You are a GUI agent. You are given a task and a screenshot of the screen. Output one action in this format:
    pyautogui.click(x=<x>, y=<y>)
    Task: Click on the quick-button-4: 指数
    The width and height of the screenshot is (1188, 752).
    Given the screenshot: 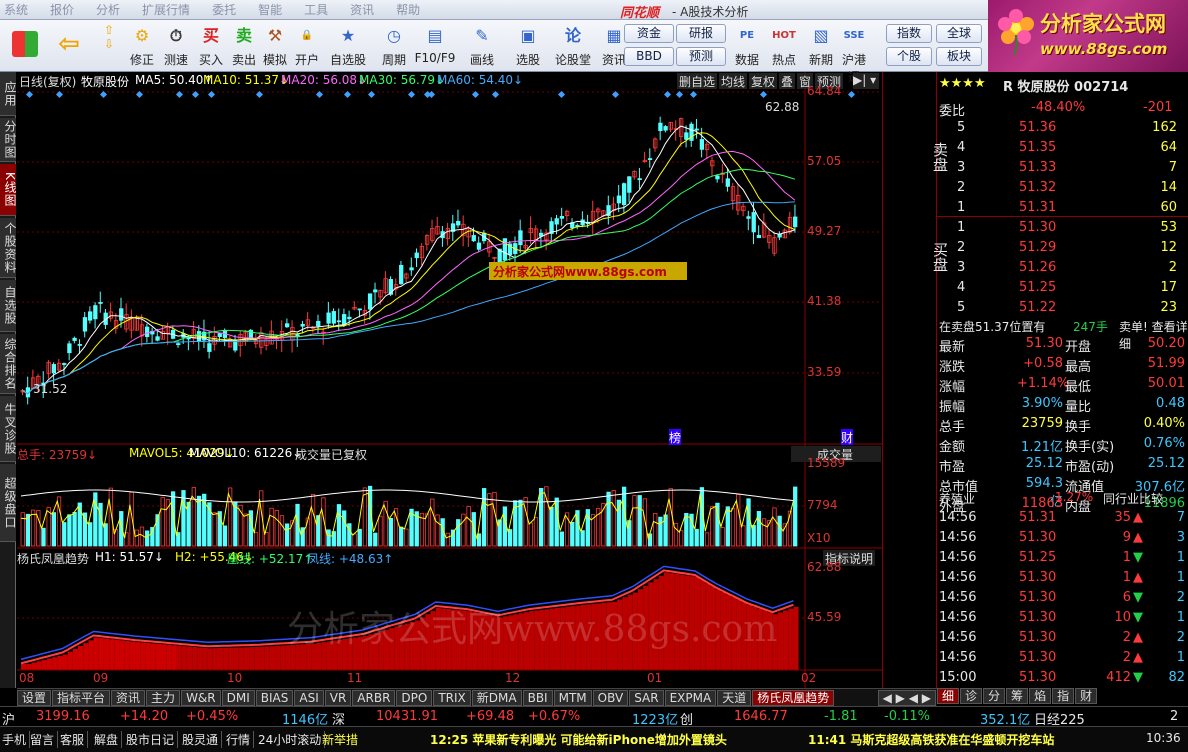 What is the action you would take?
    pyautogui.click(x=909, y=33)
    